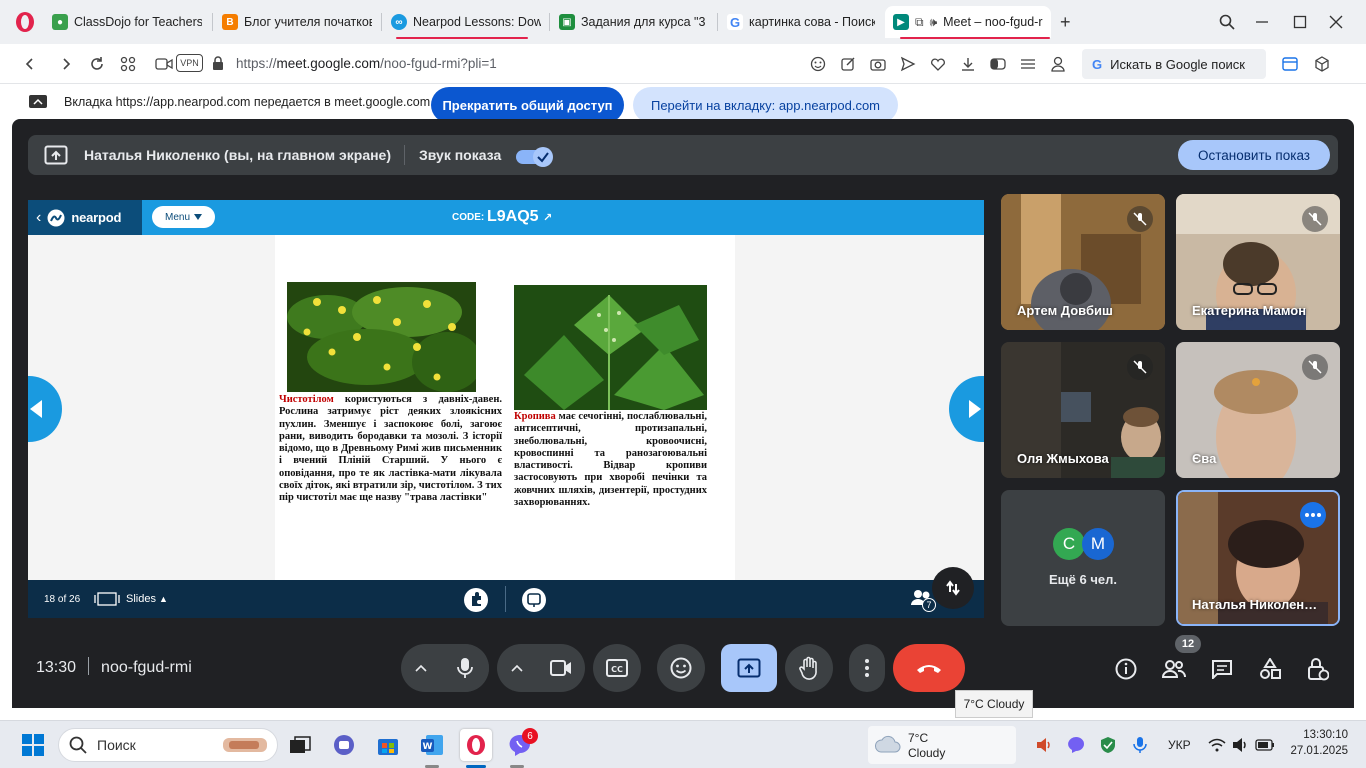 The image size is (1366, 768). Describe the element at coordinates (33, 745) in the screenshot. I see `windows-start-icon` at that location.